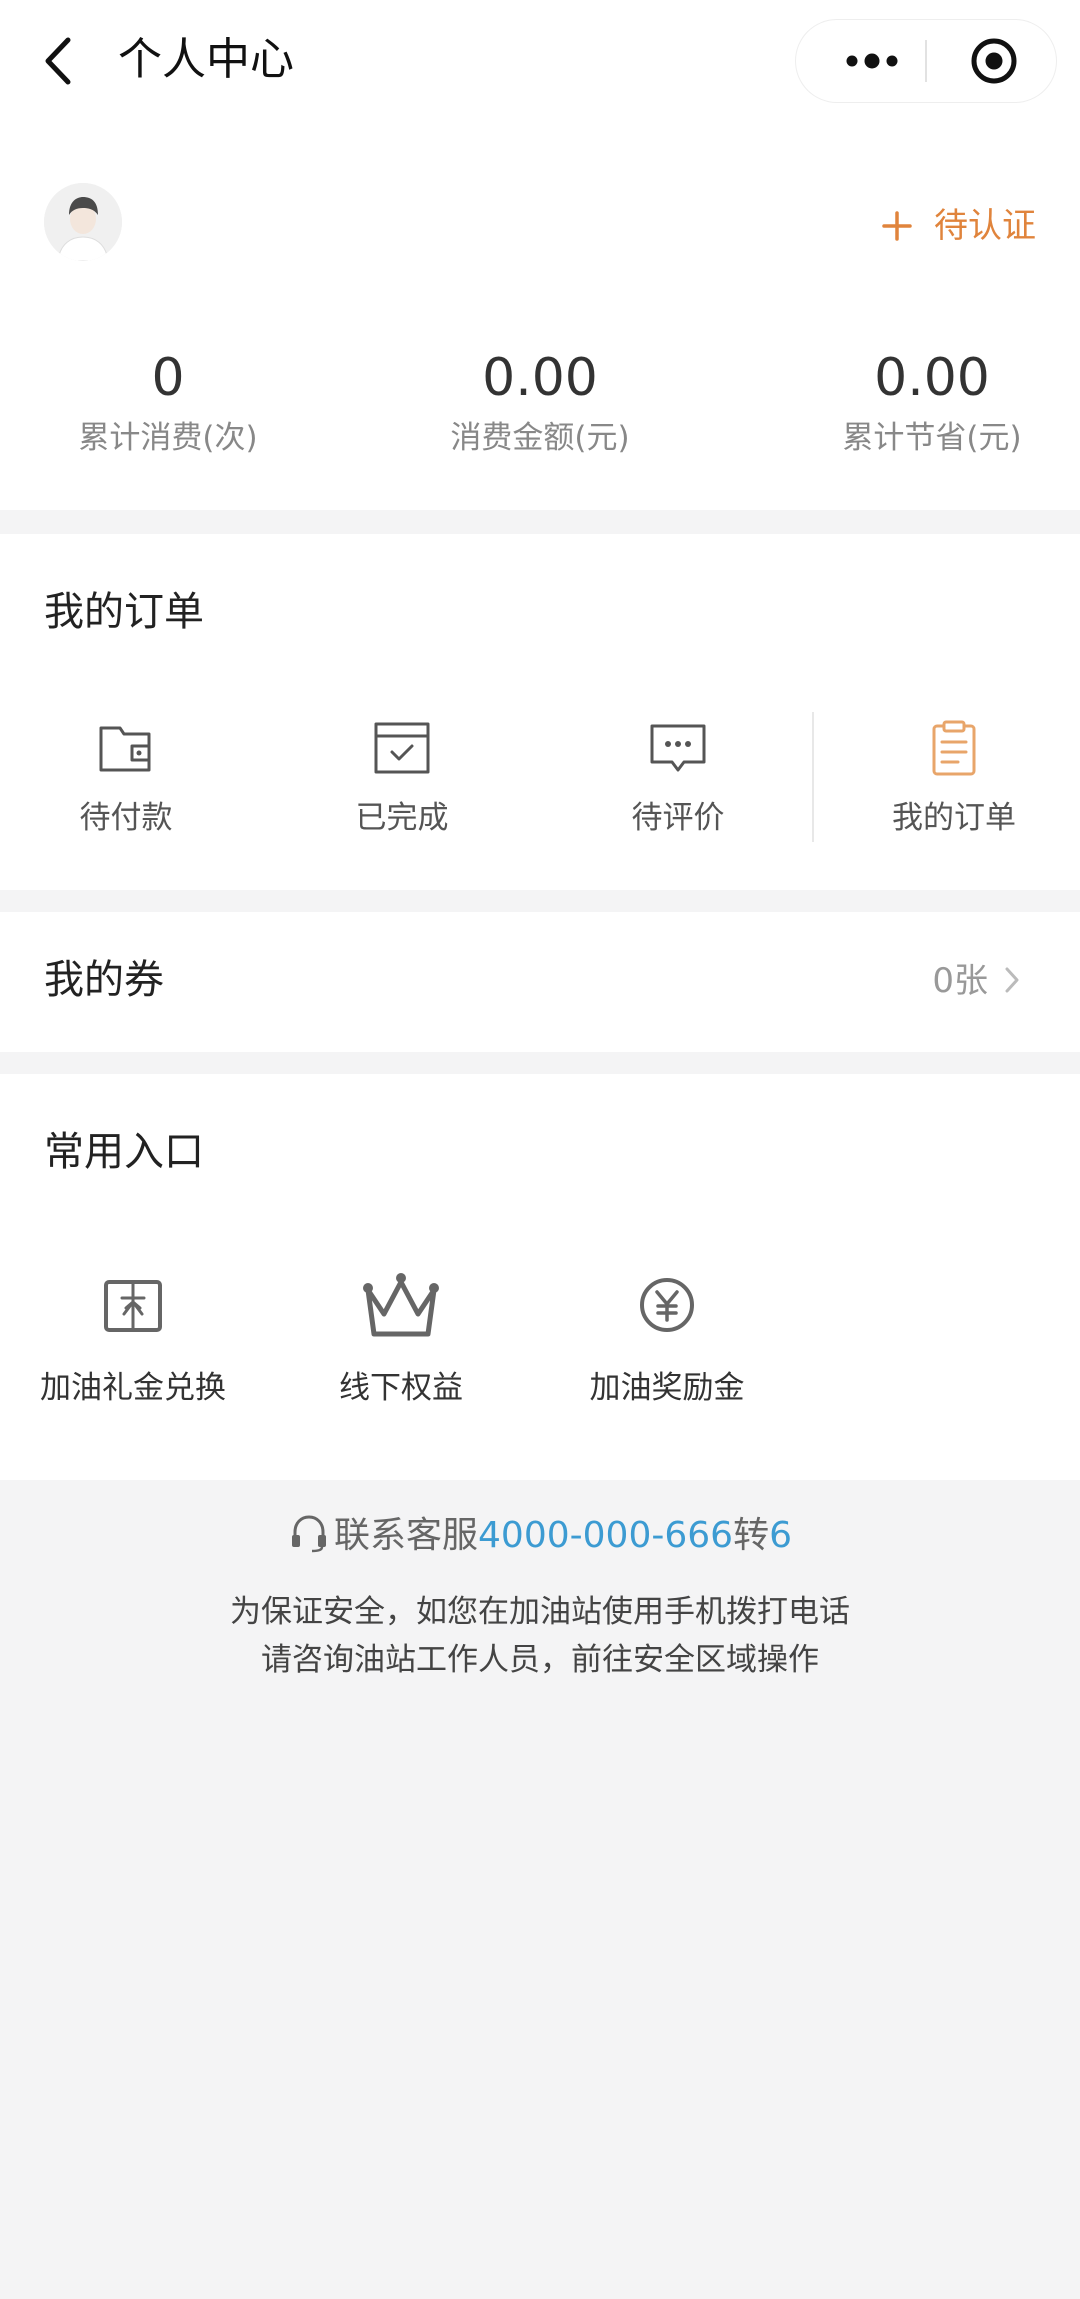 The height and width of the screenshot is (2299, 1080). I want to click on order-divider, so click(813, 777).